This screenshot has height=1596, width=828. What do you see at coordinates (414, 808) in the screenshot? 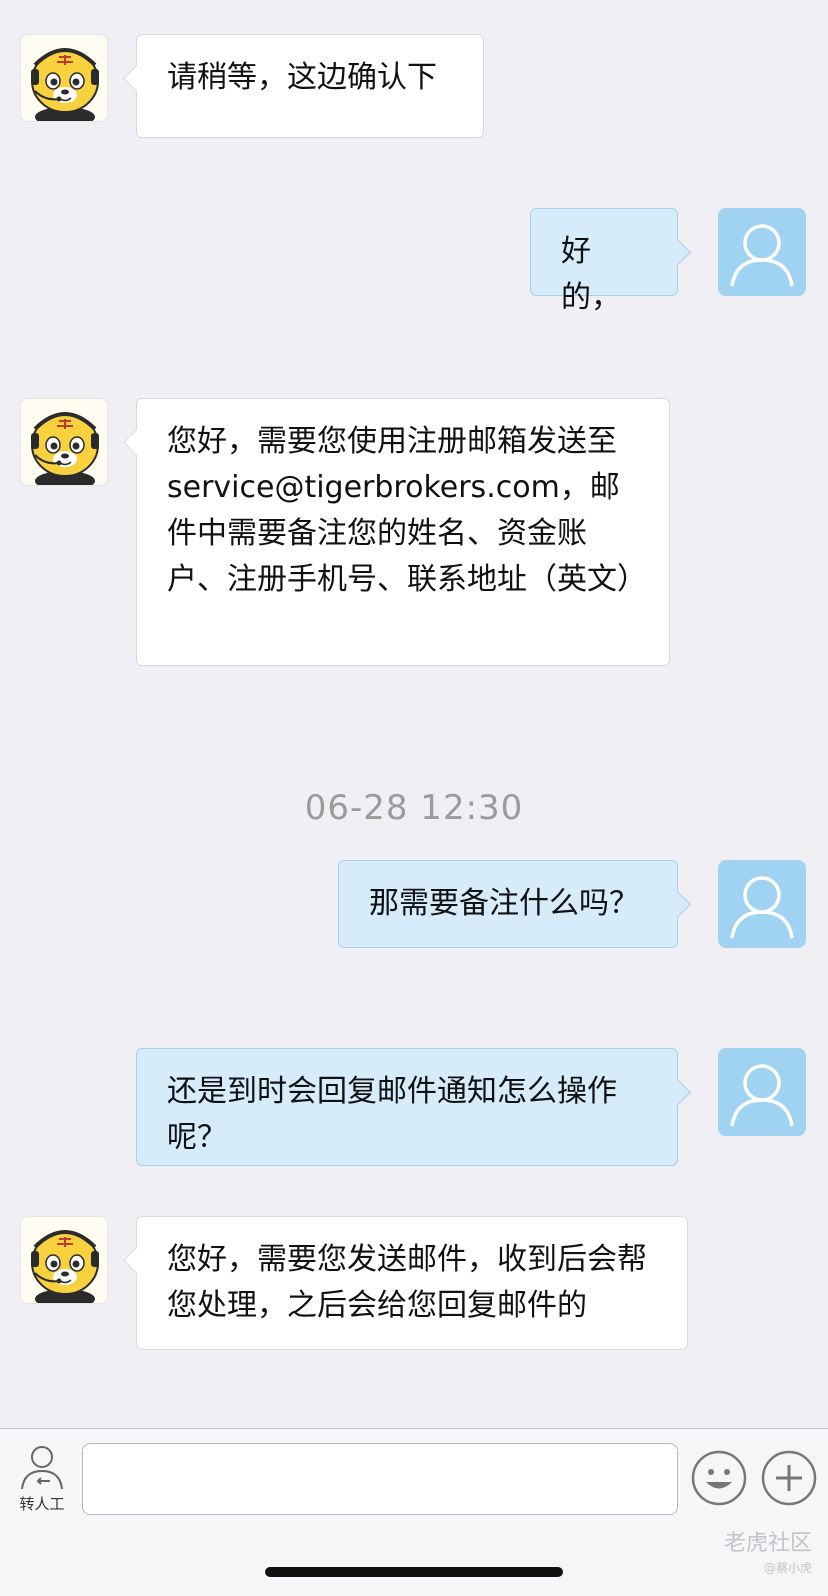
I see `message-timestamp: 06-28 12:30` at bounding box center [414, 808].